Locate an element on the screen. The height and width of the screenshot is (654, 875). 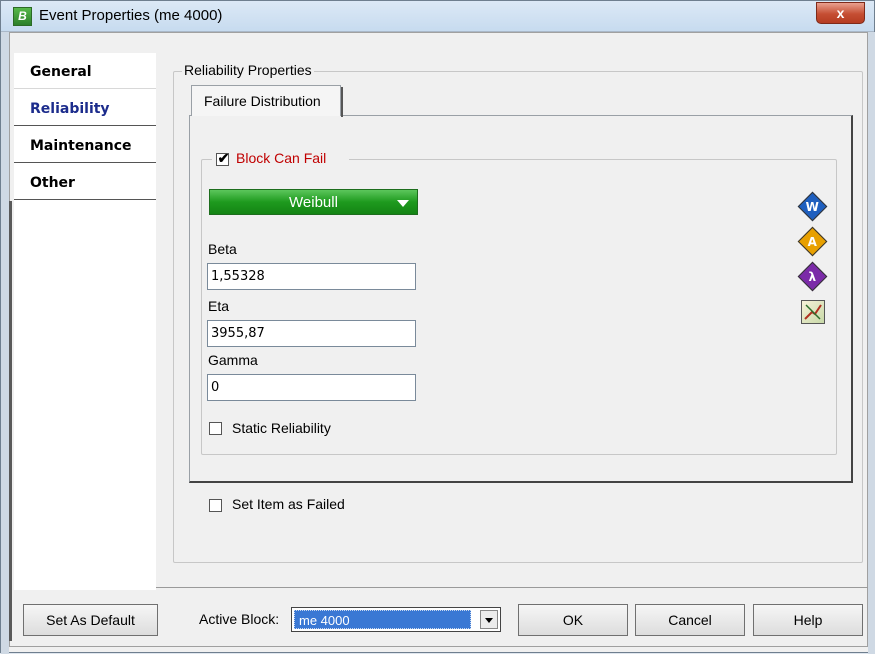
warning-button: A is located at coordinates (812, 241).